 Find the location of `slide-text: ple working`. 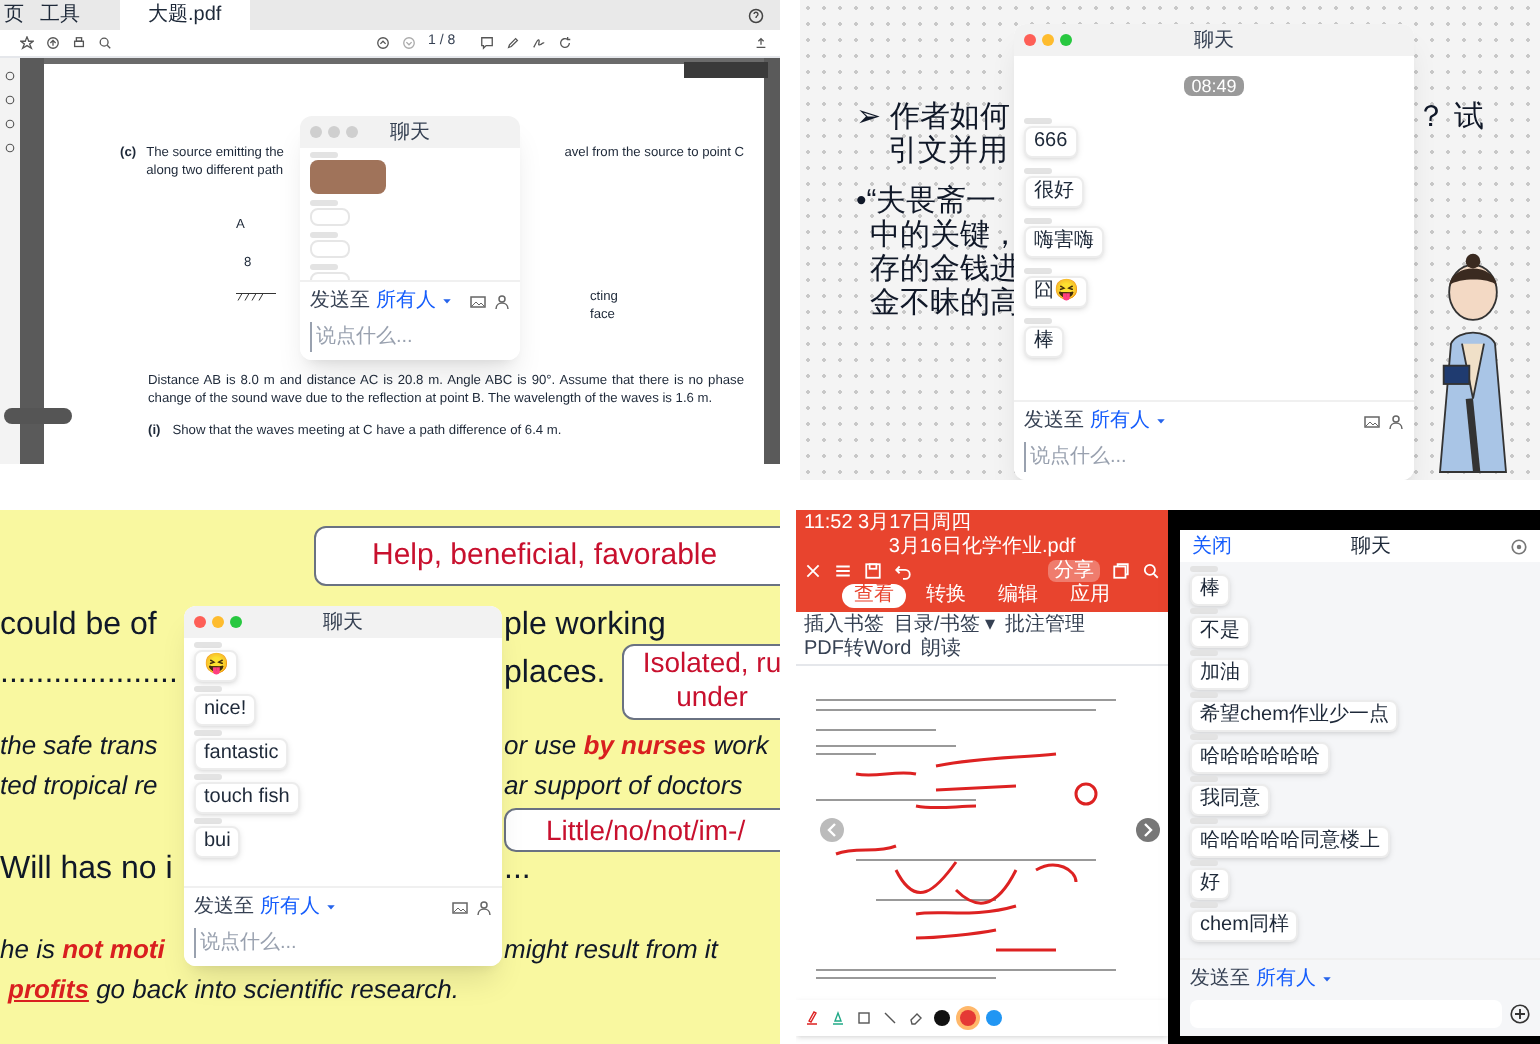

slide-text: ple working is located at coordinates (585, 626).